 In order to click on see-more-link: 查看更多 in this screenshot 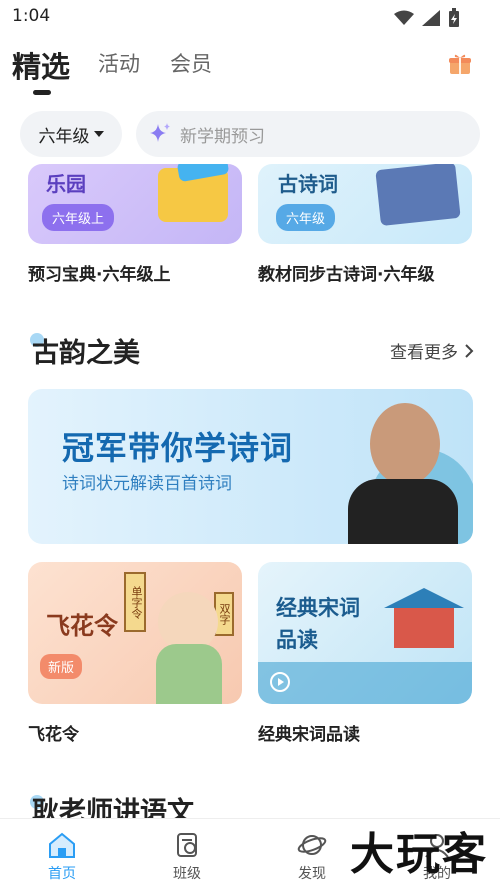, I will do `click(432, 350)`.